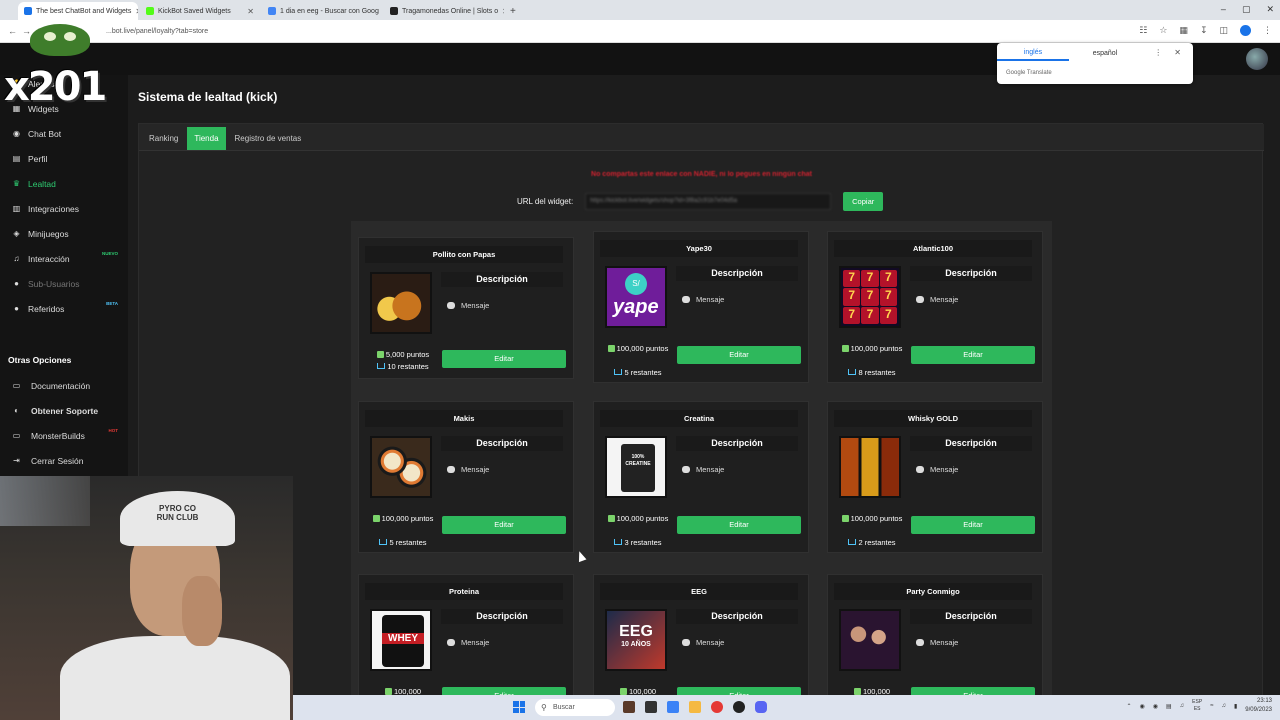 The width and height of the screenshot is (1280, 720). What do you see at coordinates (16, 158) in the screenshot?
I see `id-card-icon: ▤` at bounding box center [16, 158].